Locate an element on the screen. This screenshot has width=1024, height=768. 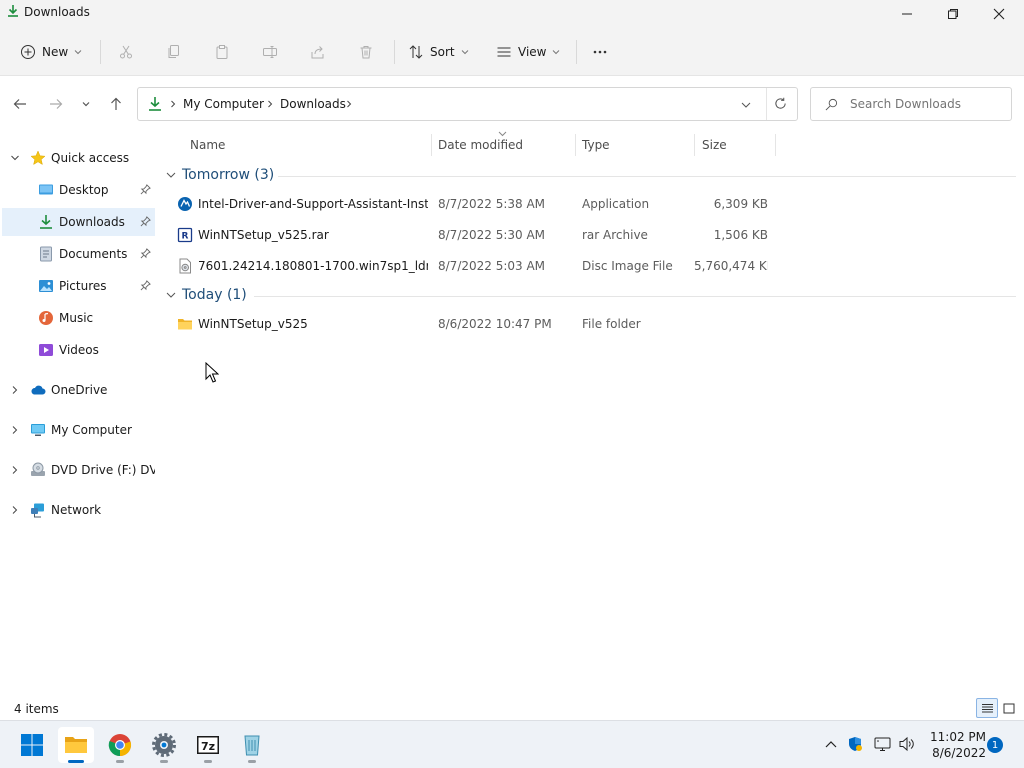
up-button is located at coordinates (116, 104).